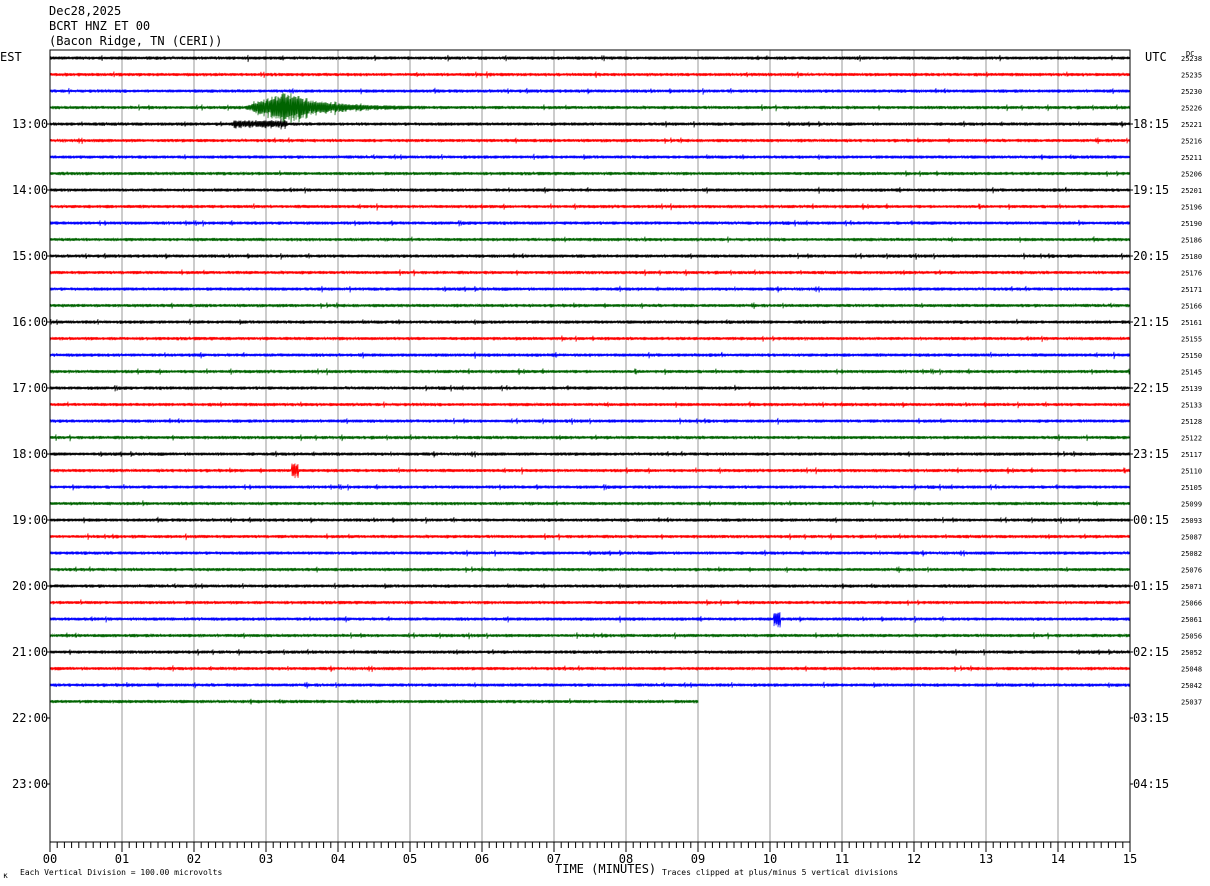  What do you see at coordinates (1191, 703) in the screenshot?
I see `dc-offset-label: 25037` at bounding box center [1191, 703].